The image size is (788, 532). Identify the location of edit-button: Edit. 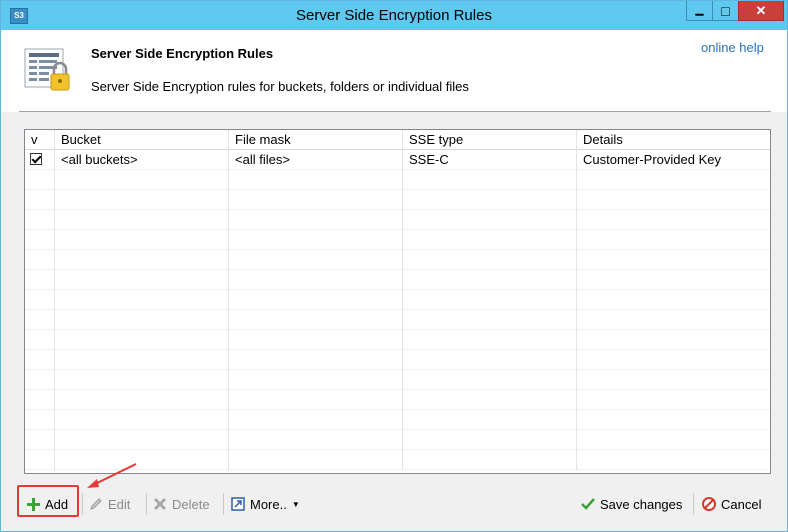
(109, 504).